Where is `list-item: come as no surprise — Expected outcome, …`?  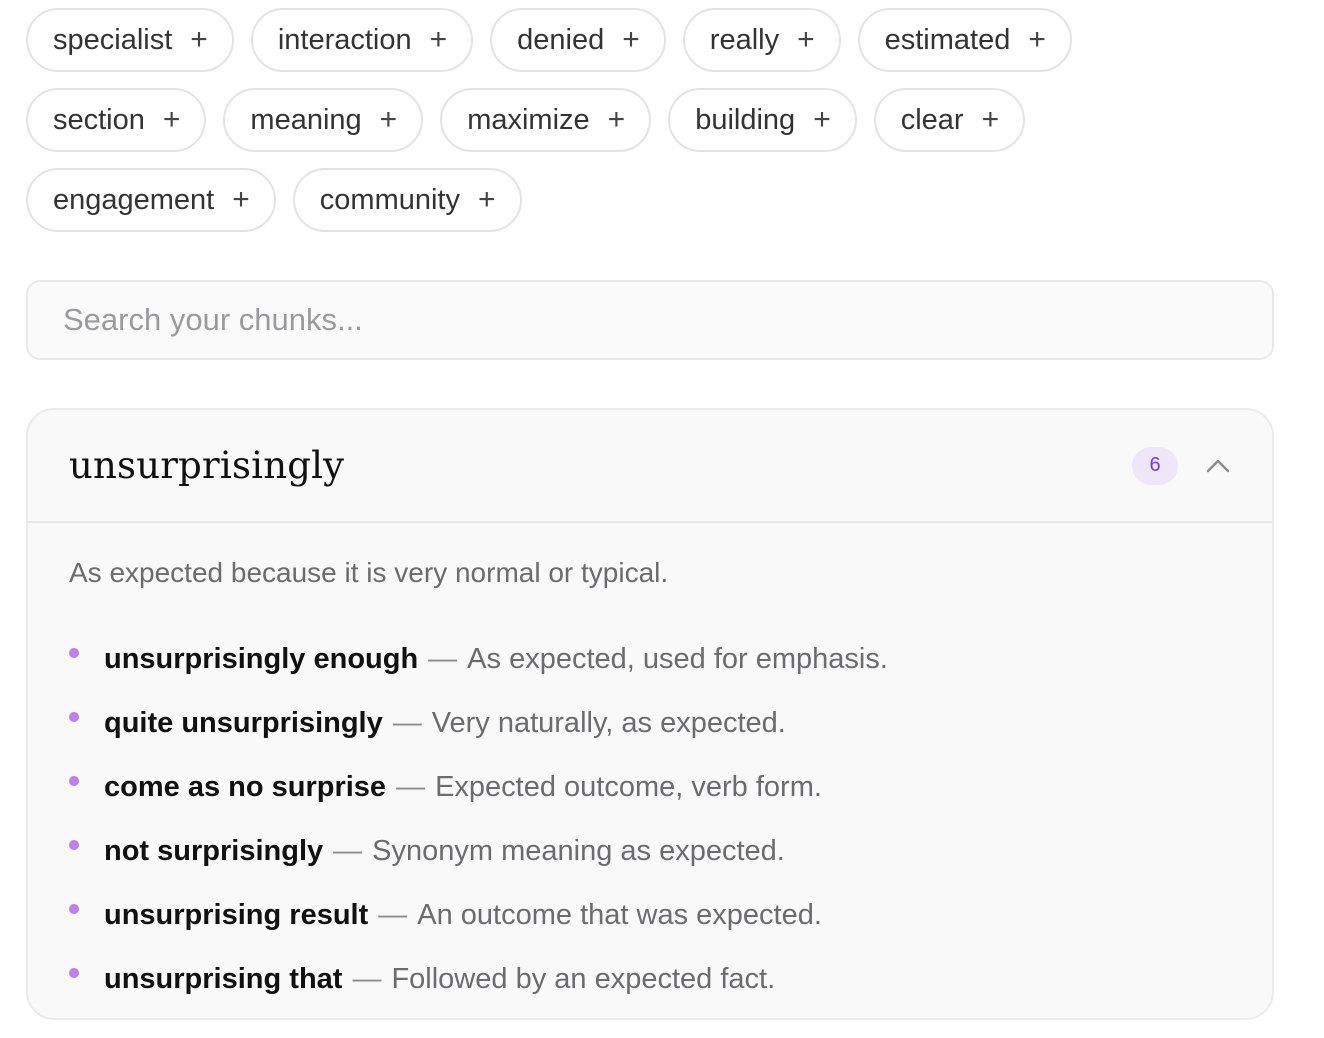
list-item: come as no surprise — Expected outcome, … is located at coordinates (650, 787).